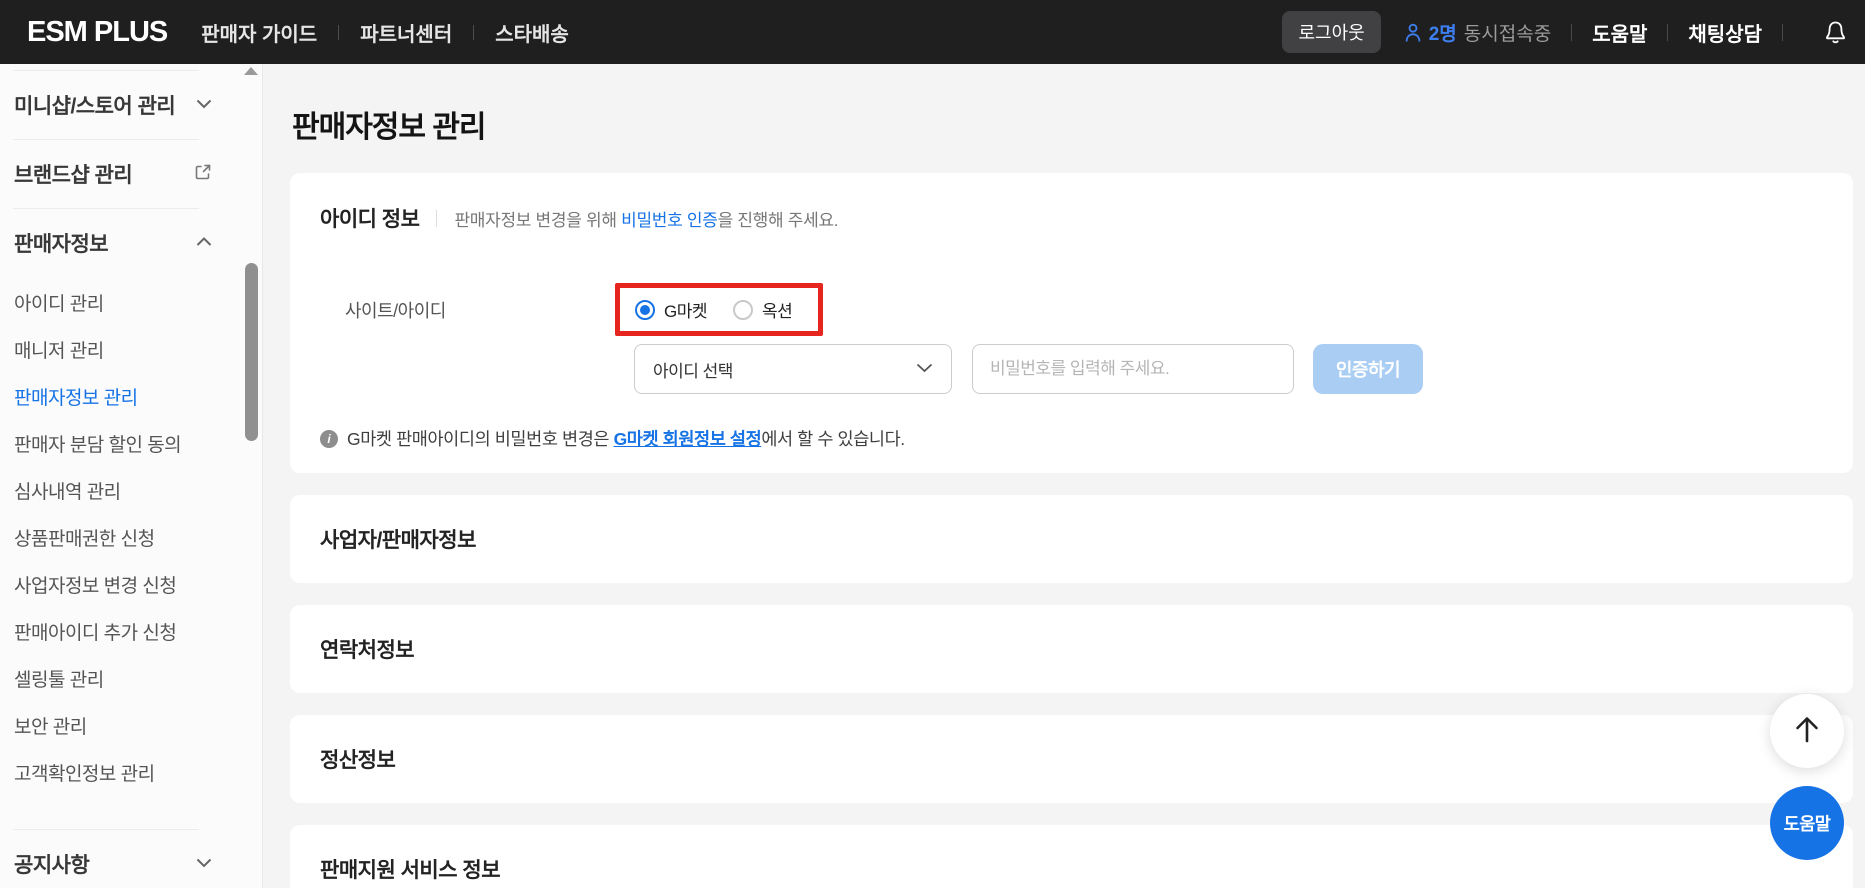  I want to click on site-radio-area: G마켓 옥션, so click(719, 309).